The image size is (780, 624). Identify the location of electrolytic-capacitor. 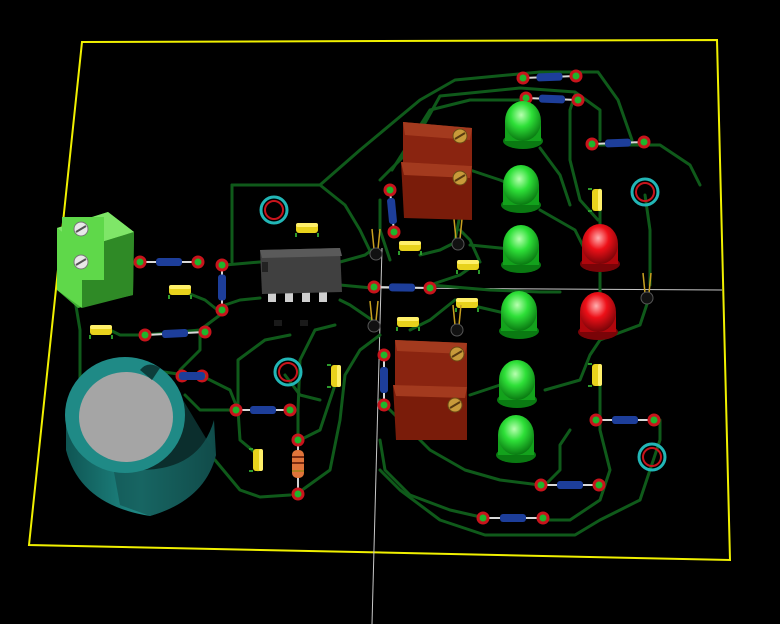
(140, 436).